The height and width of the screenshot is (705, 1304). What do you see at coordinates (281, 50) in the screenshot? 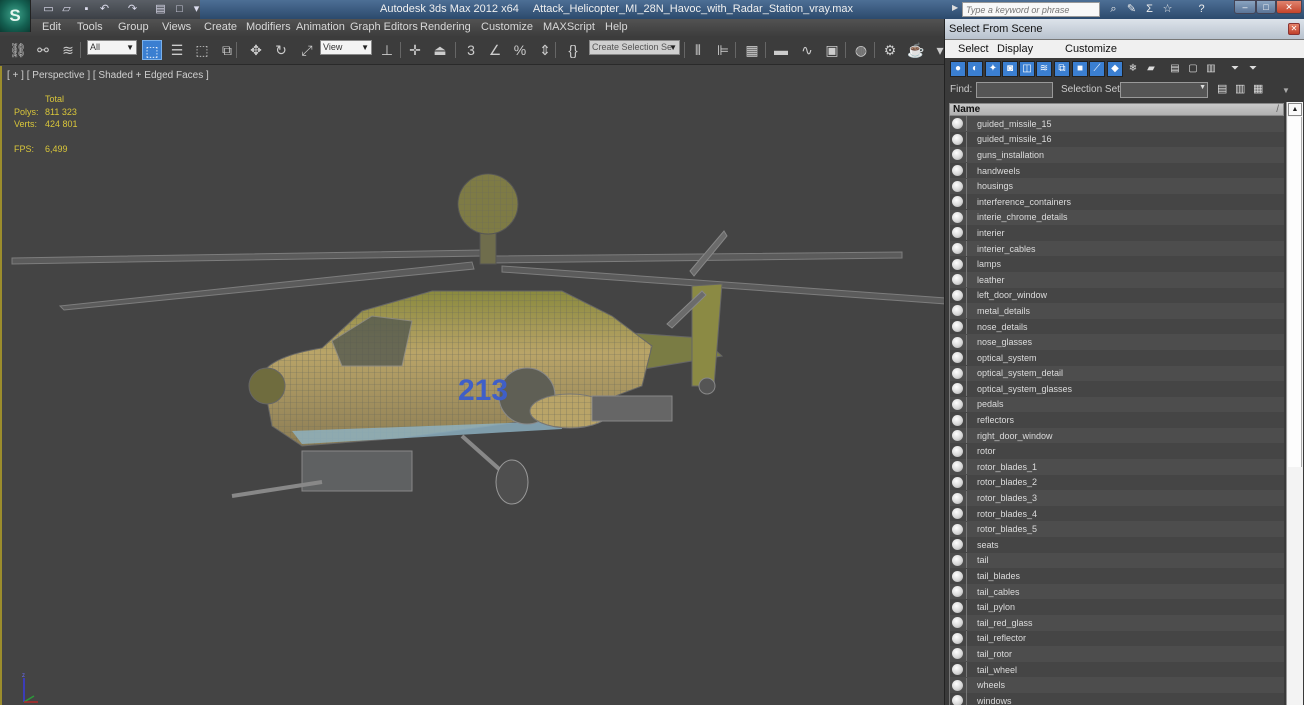
I see `select-and-rotate-icon: ↻` at bounding box center [281, 50].